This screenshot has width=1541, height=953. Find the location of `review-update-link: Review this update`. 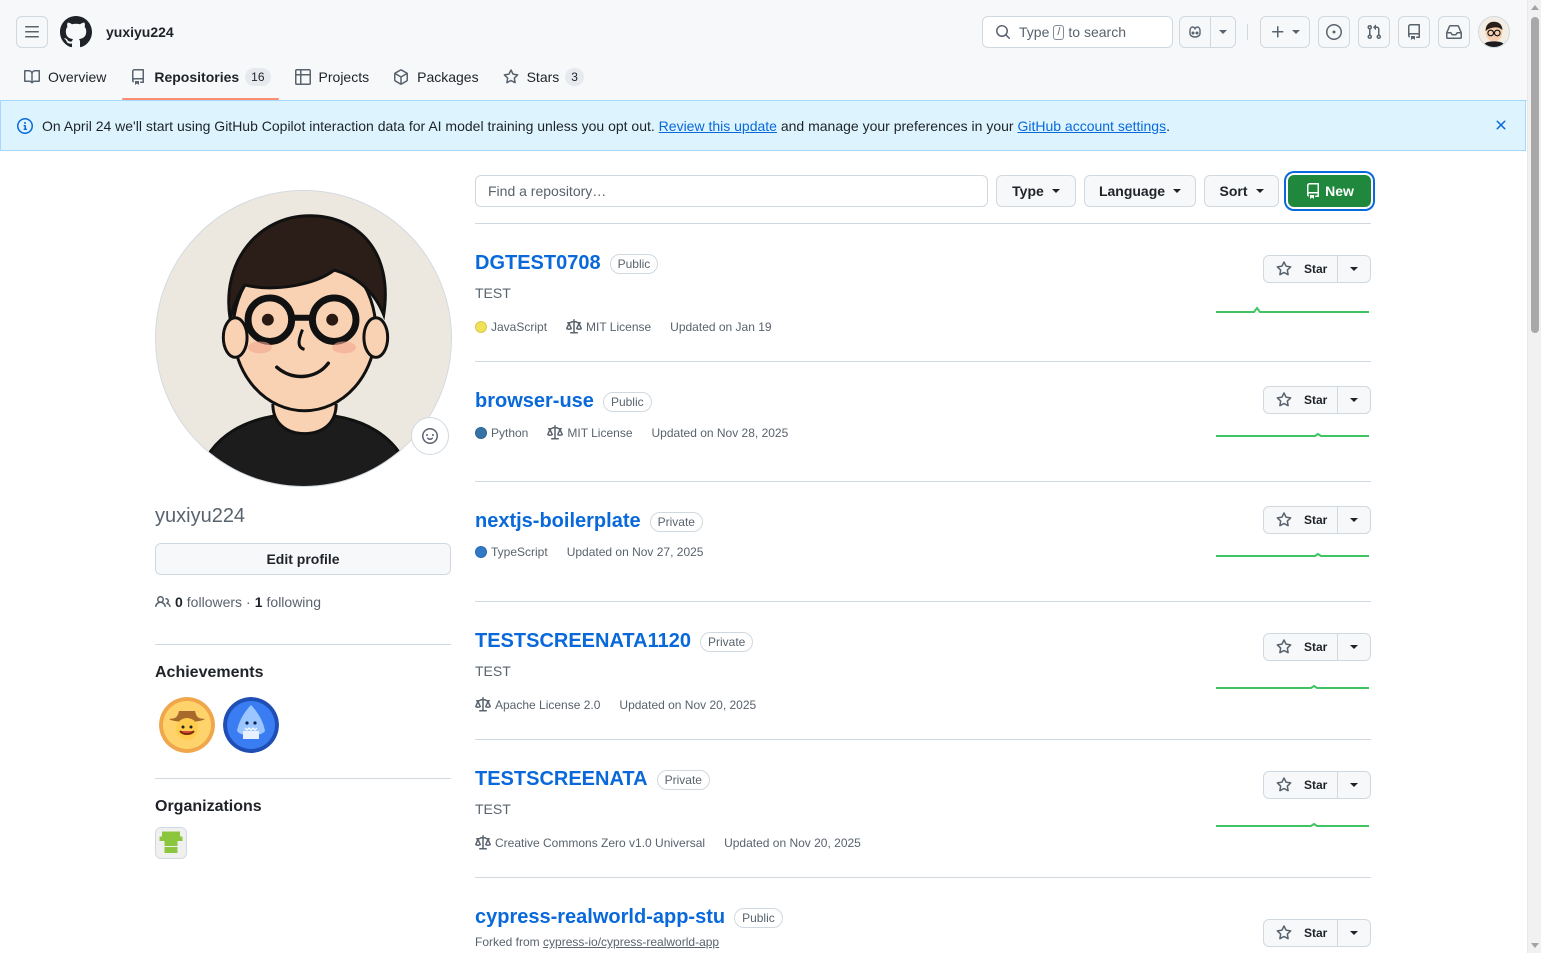

review-update-link: Review this update is located at coordinates (718, 126).